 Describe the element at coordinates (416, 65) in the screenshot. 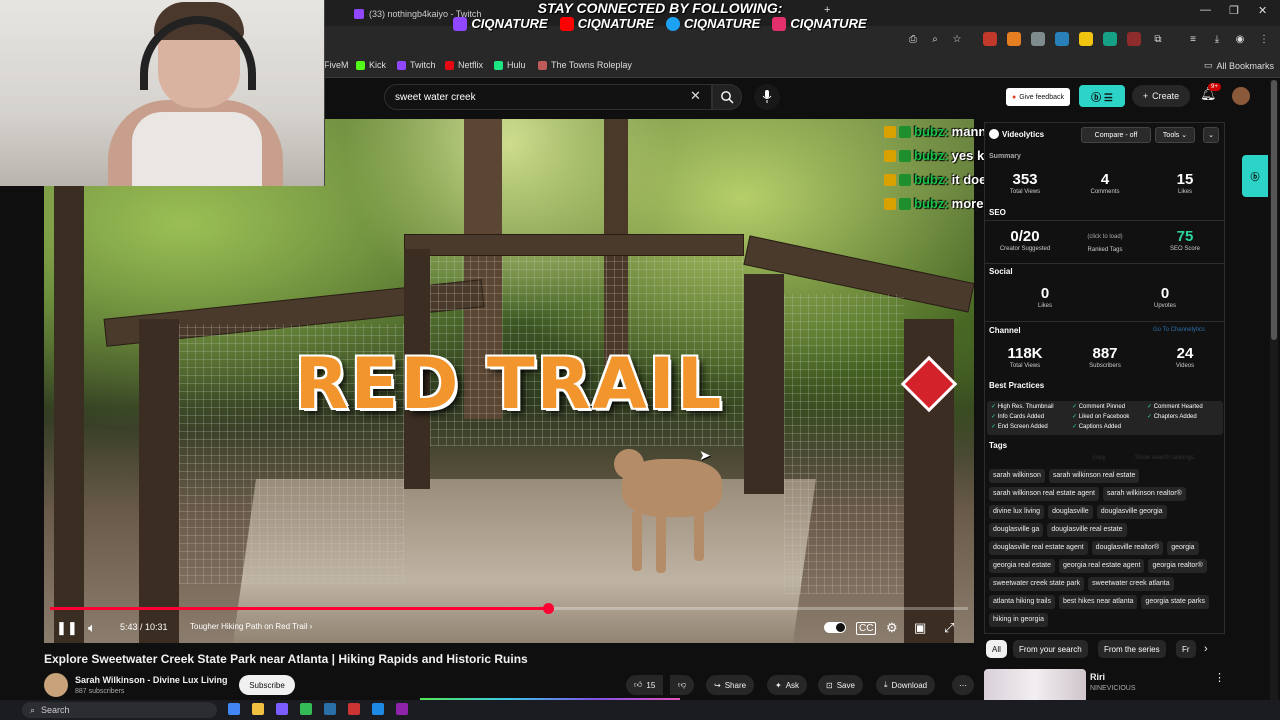

I see `bookmark-item: Twitch` at that location.